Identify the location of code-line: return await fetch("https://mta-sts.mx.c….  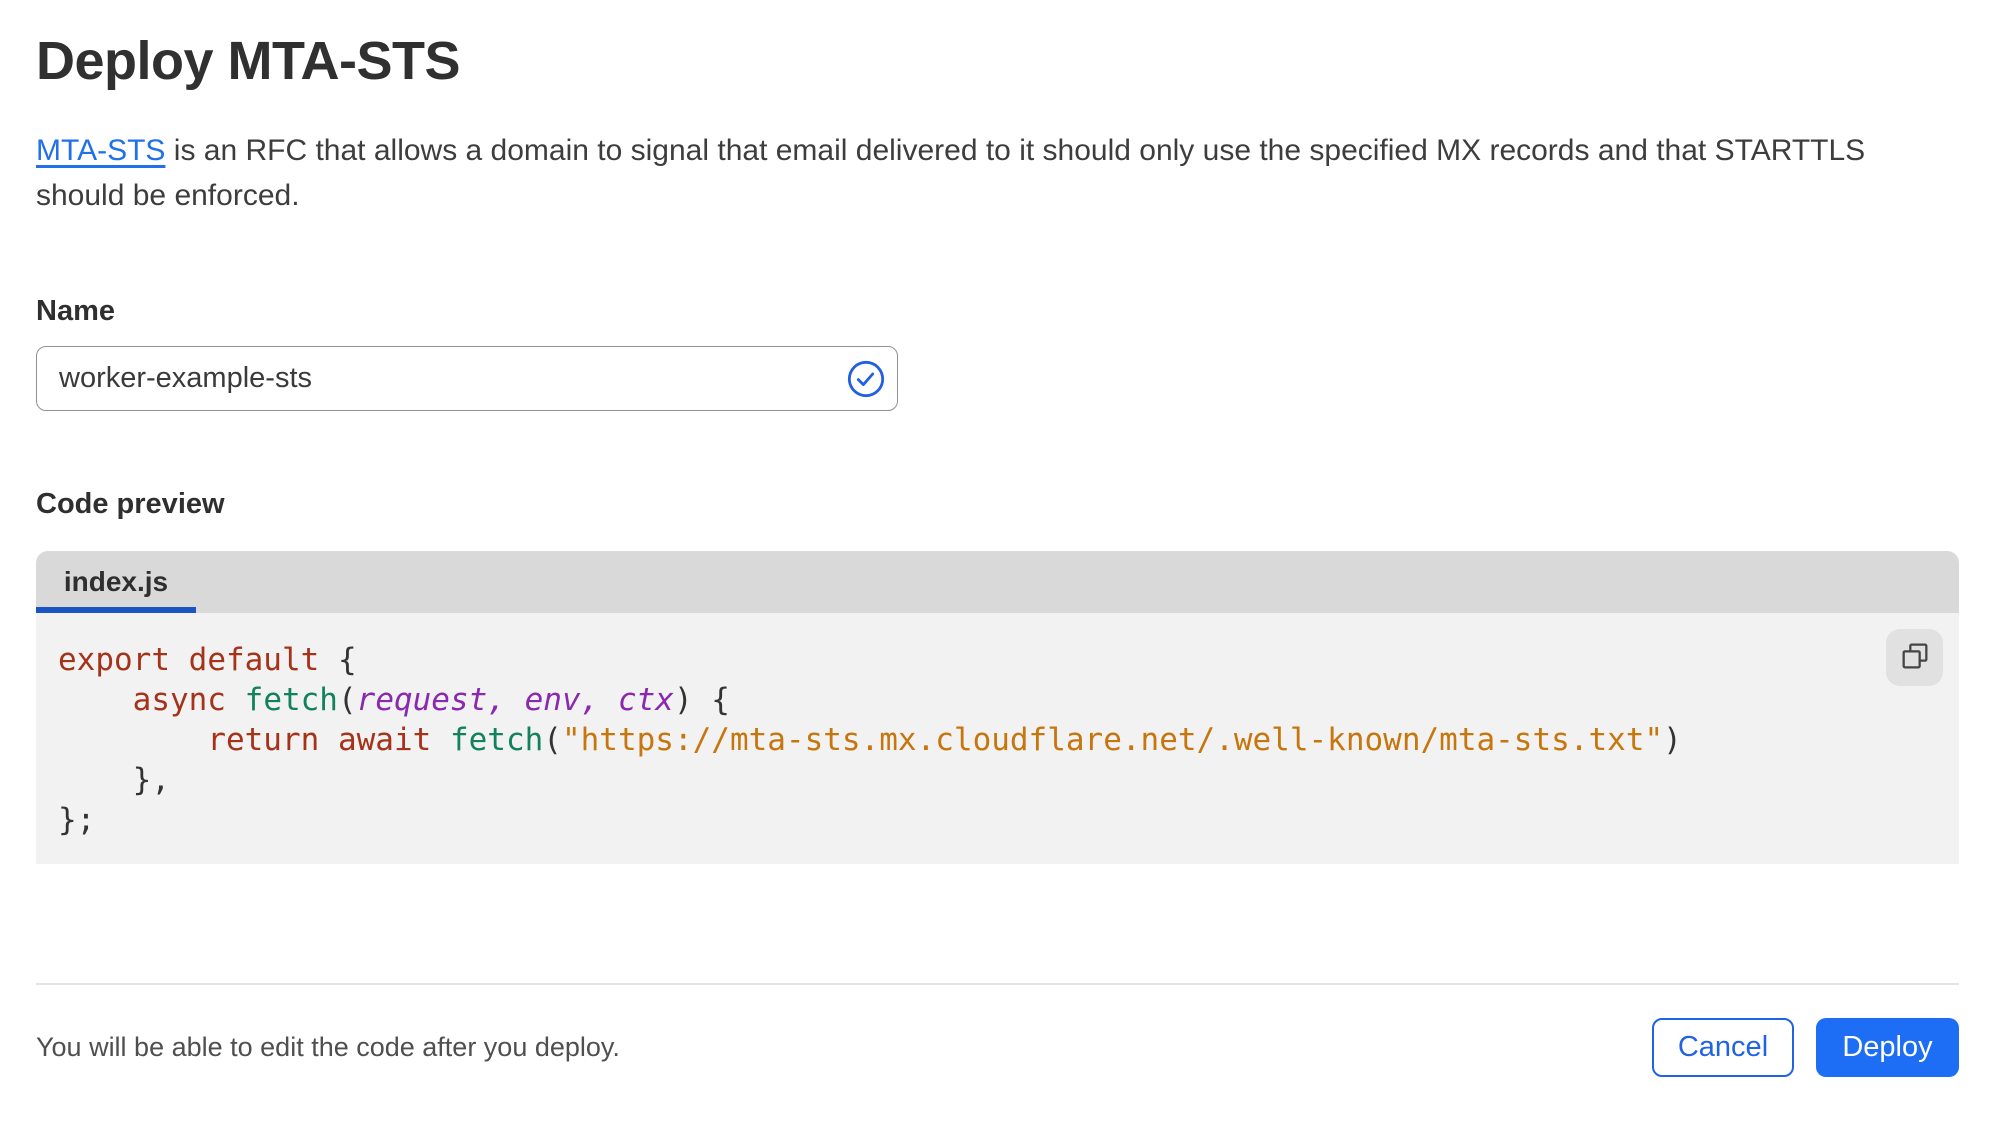
(944, 740).